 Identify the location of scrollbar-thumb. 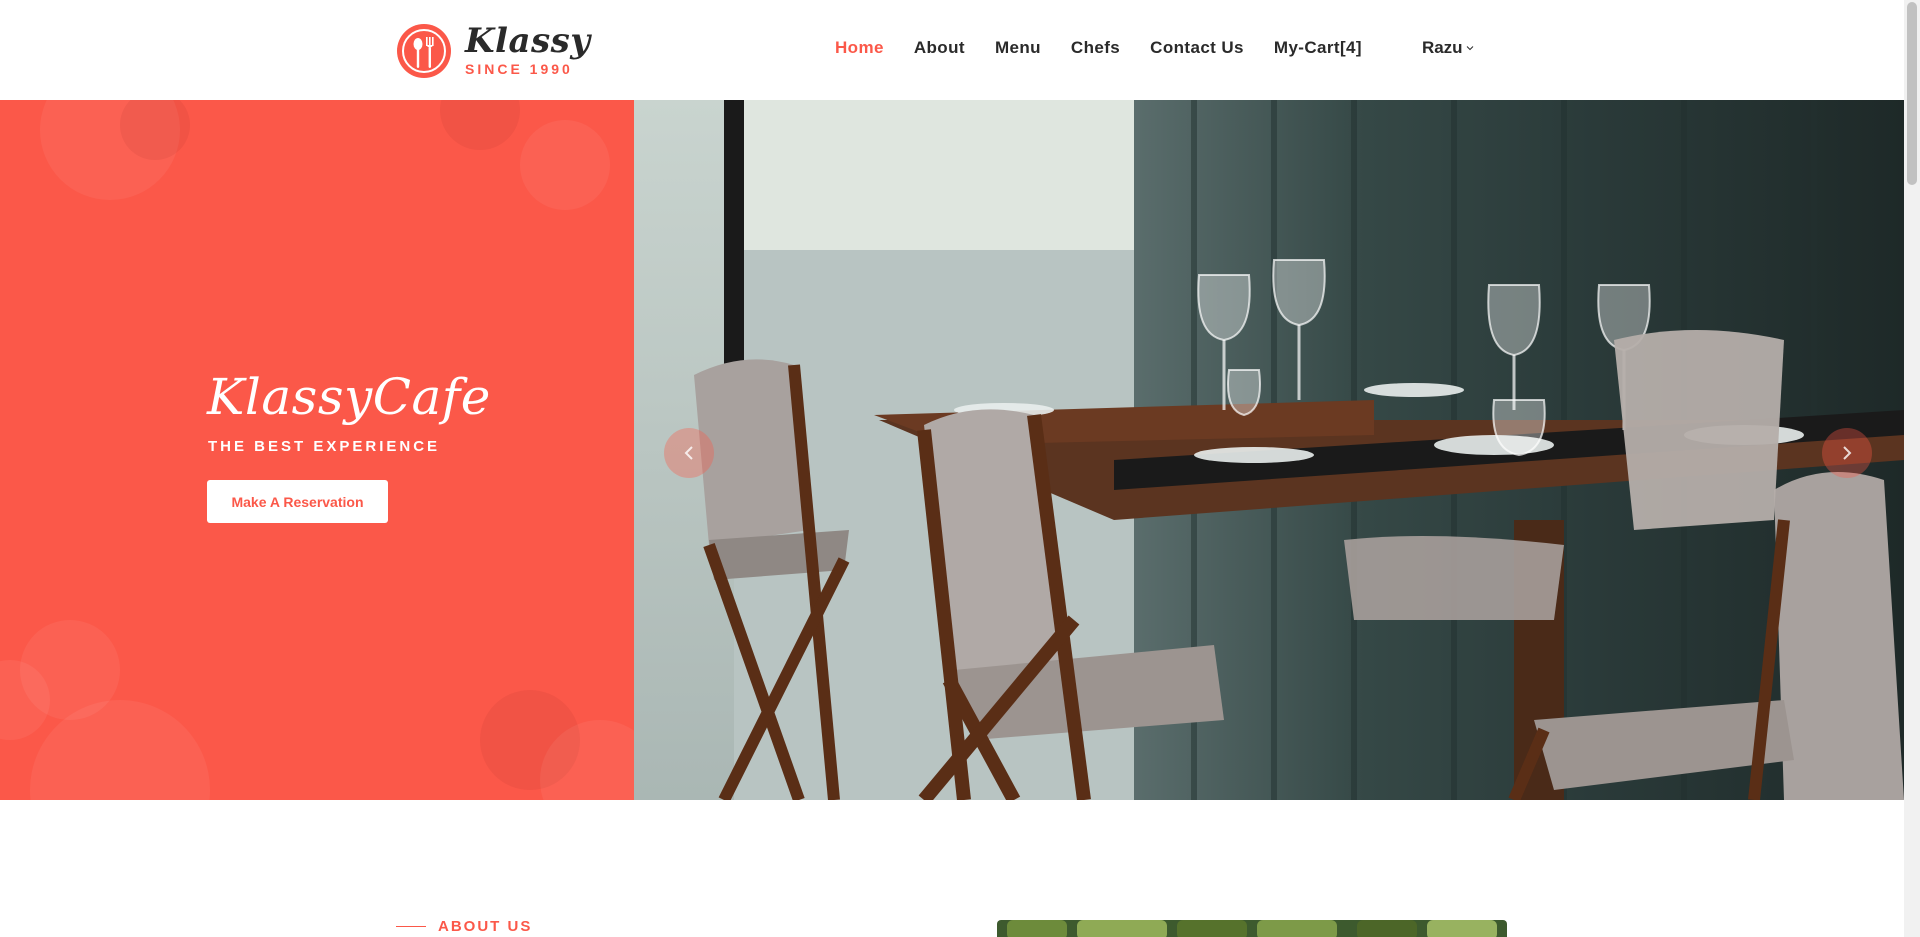
(1912, 93).